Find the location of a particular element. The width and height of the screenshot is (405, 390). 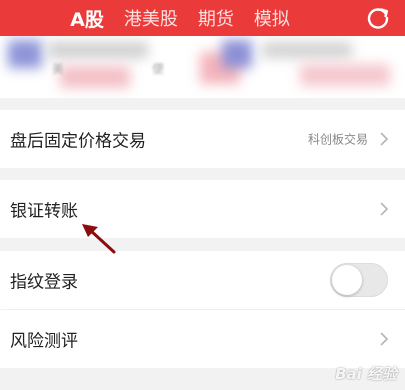

row-label: 指纹登录 is located at coordinates (44, 282).